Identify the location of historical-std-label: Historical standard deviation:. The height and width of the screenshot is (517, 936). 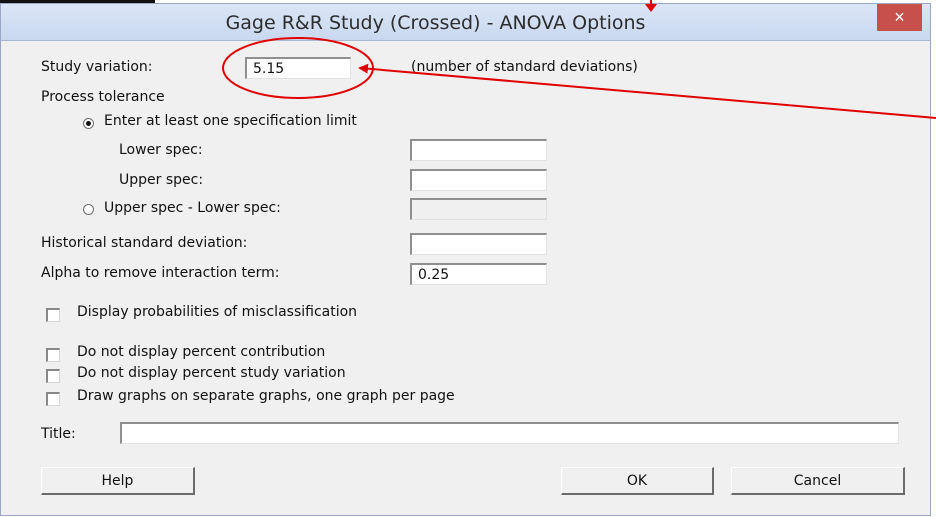
(144, 243).